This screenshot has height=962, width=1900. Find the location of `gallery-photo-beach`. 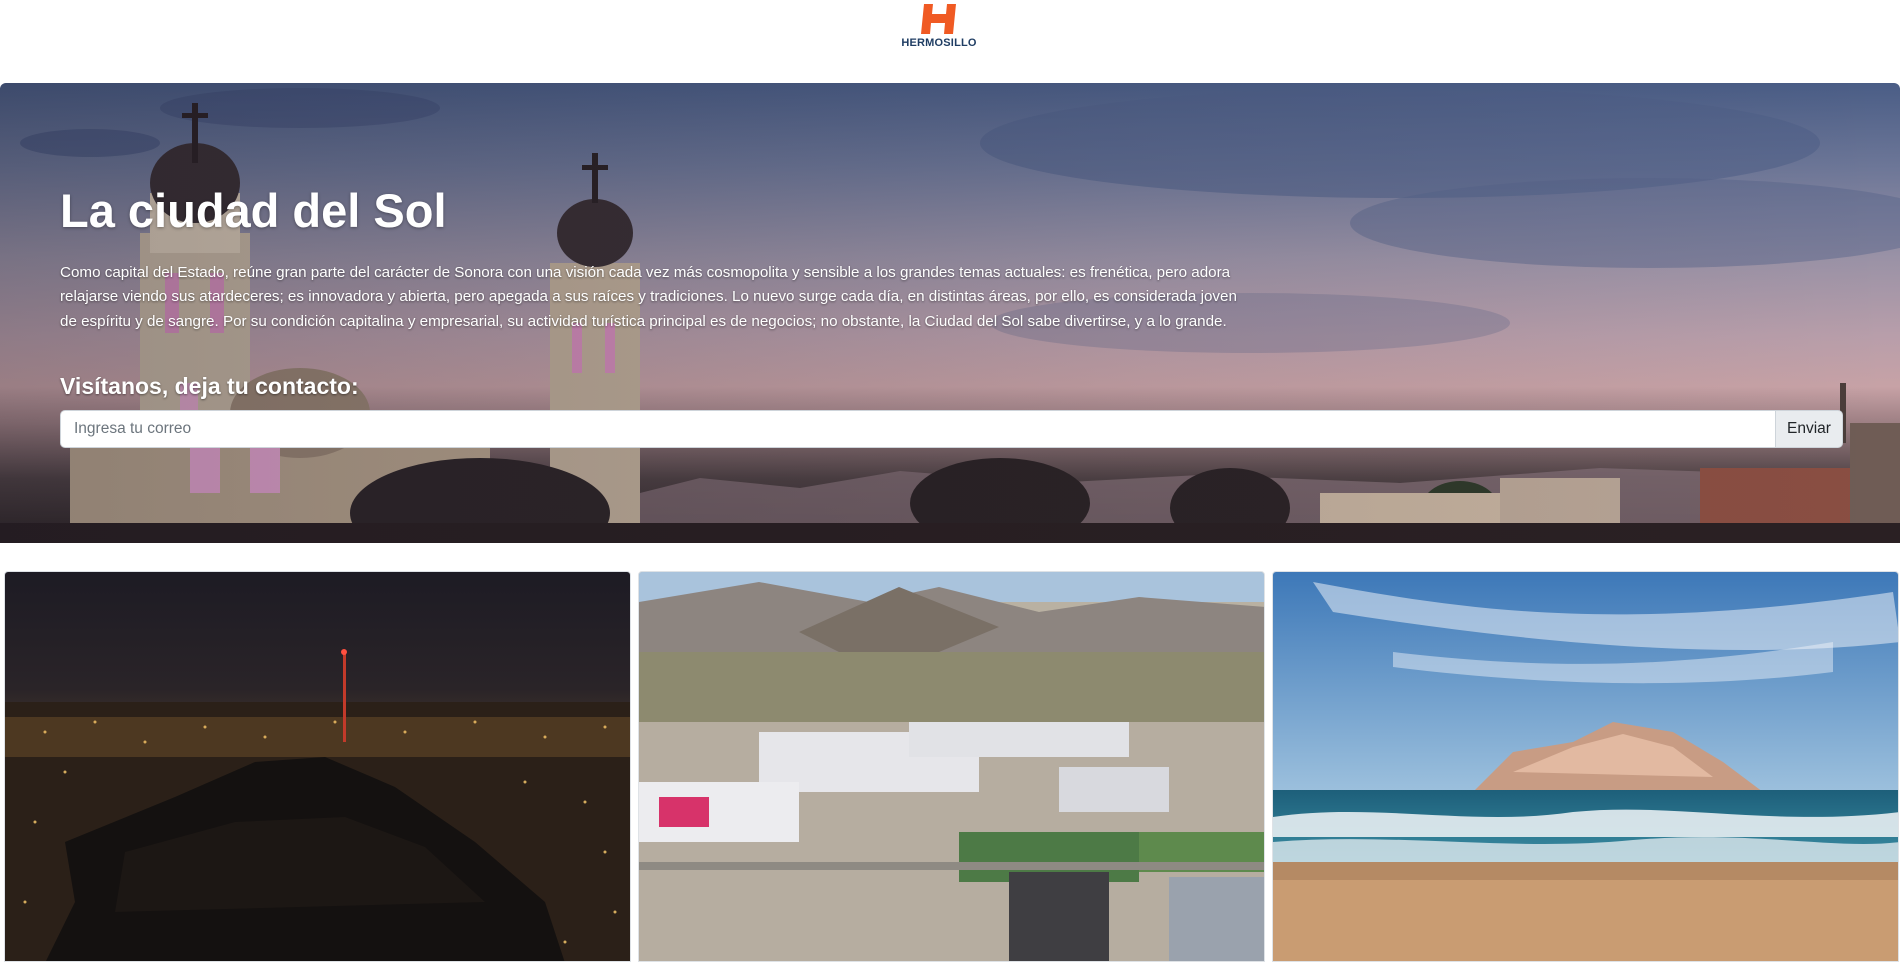

gallery-photo-beach is located at coordinates (1585, 766).